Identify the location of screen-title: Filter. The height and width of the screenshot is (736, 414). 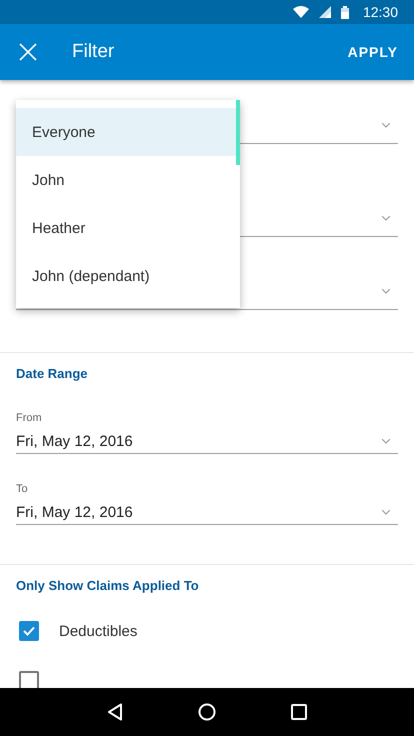
(94, 52).